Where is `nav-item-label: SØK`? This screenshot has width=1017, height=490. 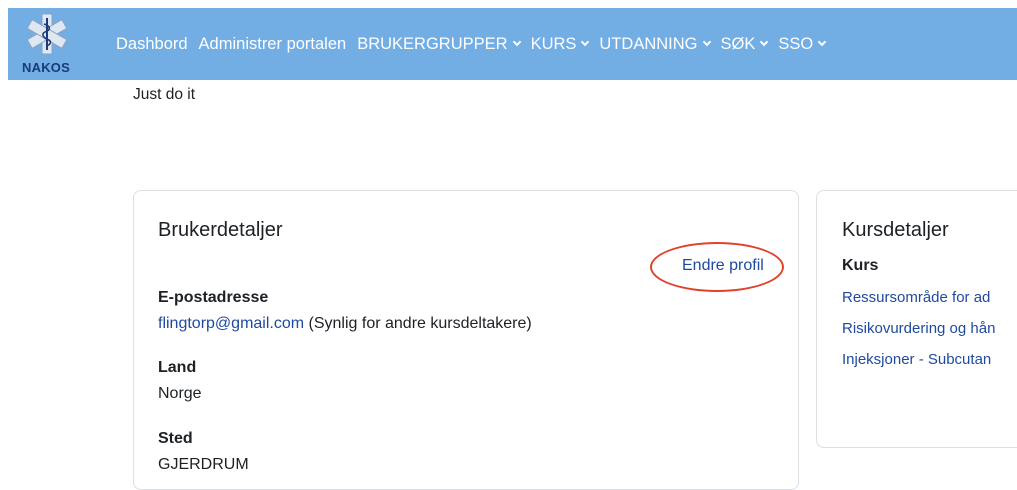
nav-item-label: SØK is located at coordinates (738, 43).